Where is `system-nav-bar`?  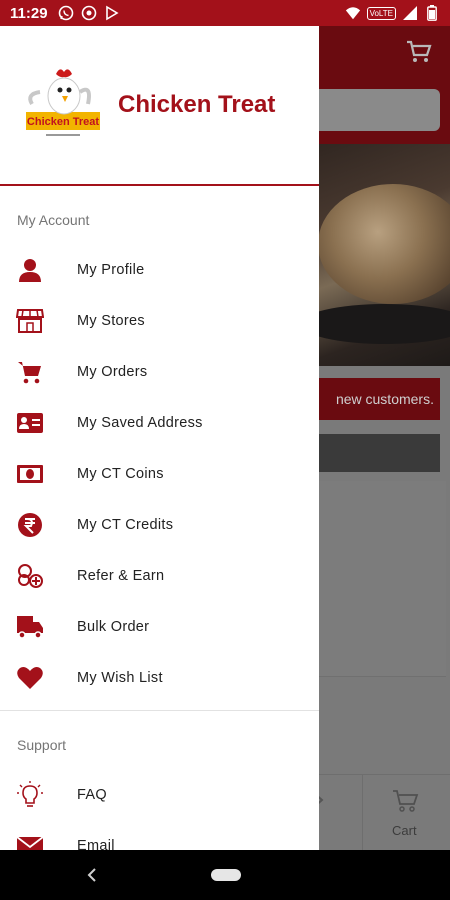 system-nav-bar is located at coordinates (225, 875).